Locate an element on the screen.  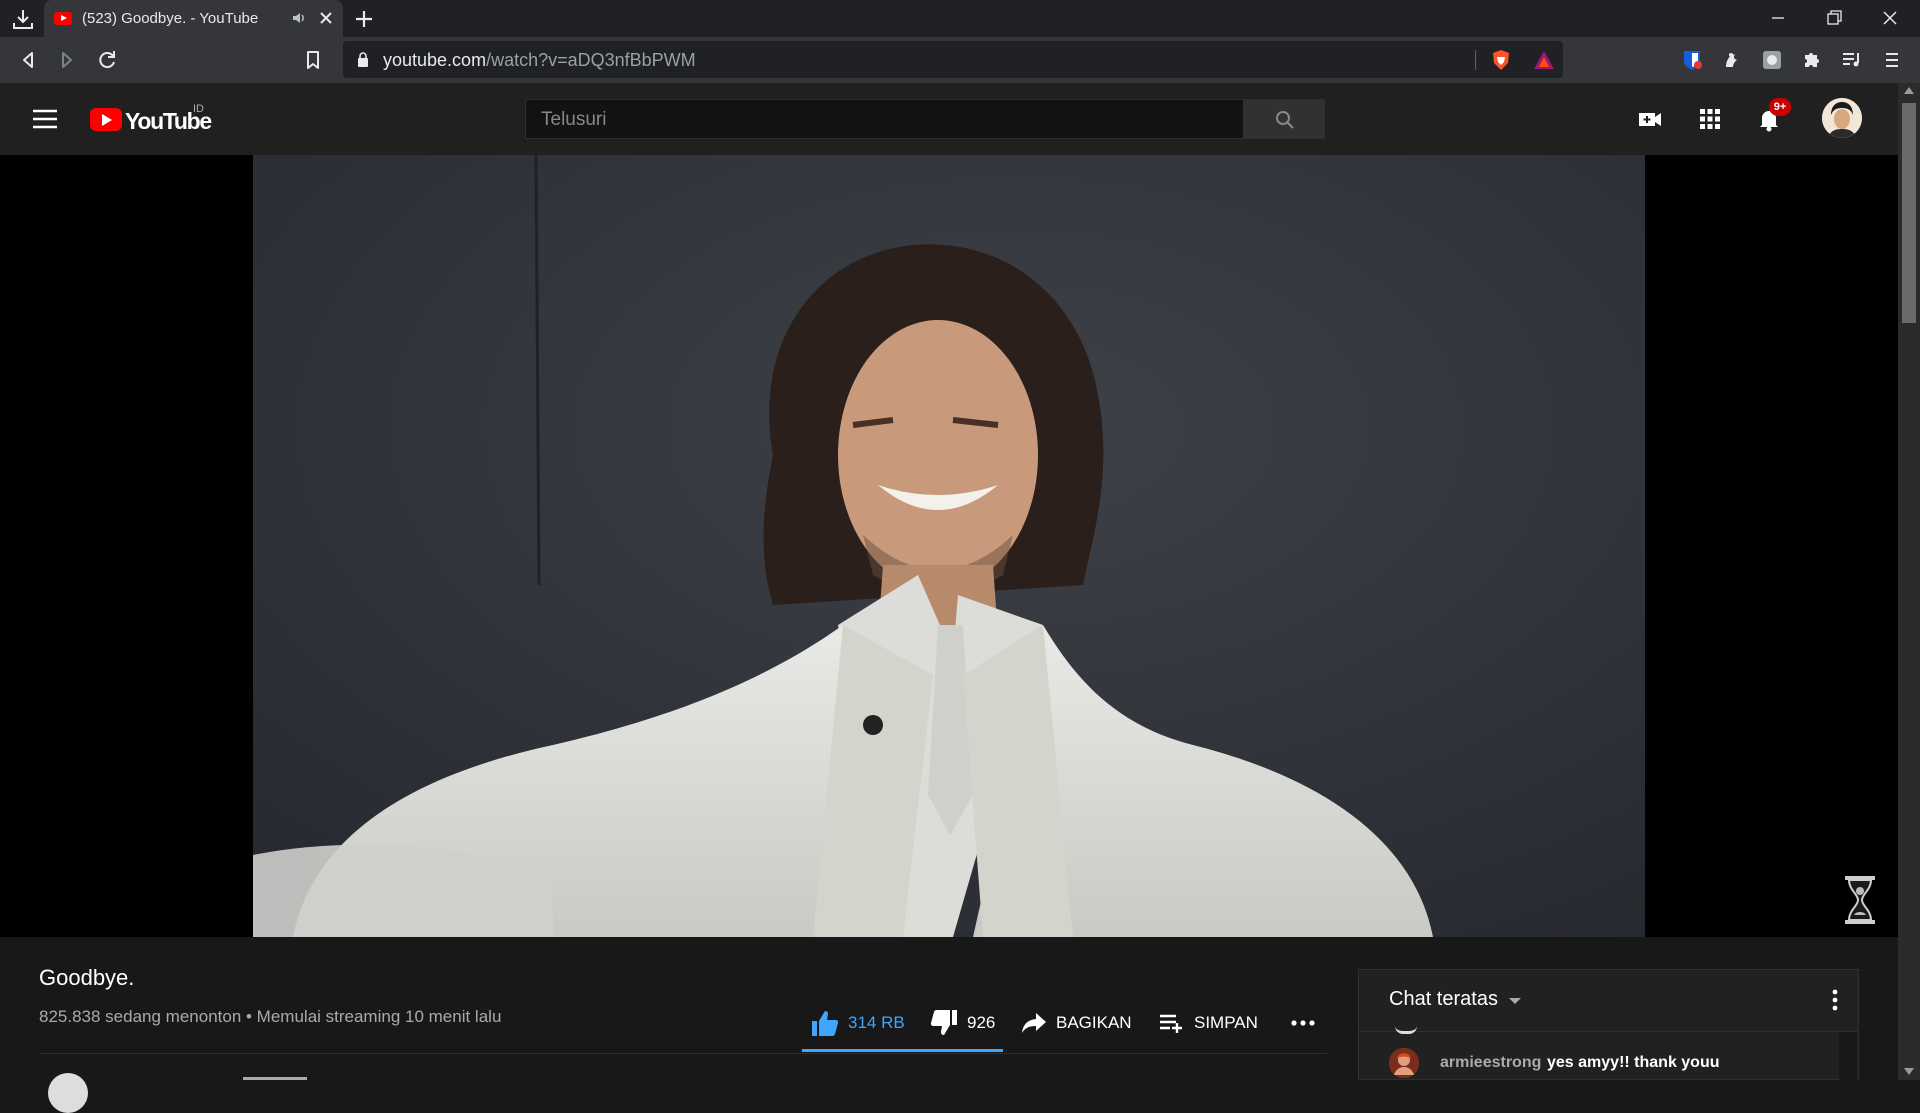
chevron-down-icon is located at coordinates (1515, 1001).